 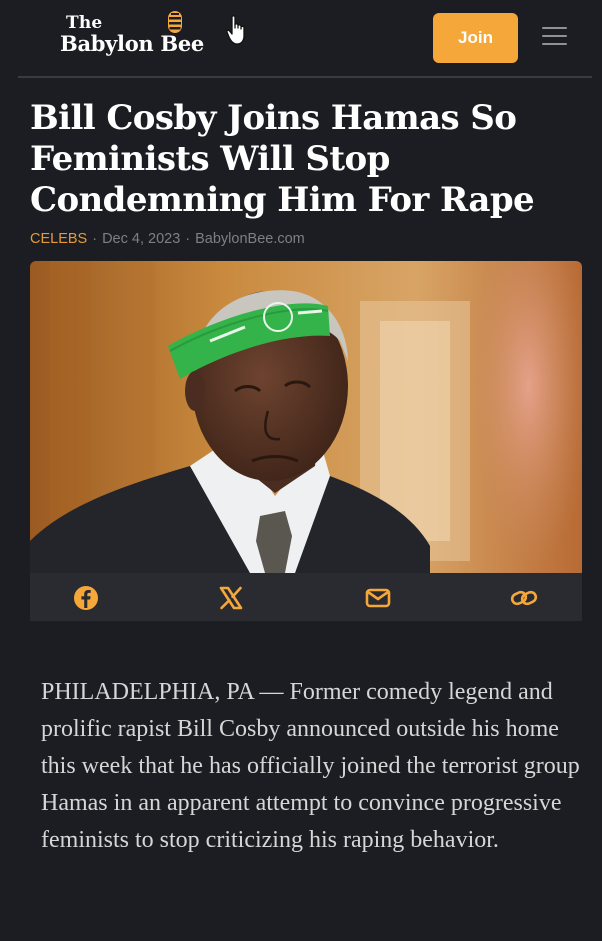 I want to click on hand-cursor-icon, so click(x=235, y=30).